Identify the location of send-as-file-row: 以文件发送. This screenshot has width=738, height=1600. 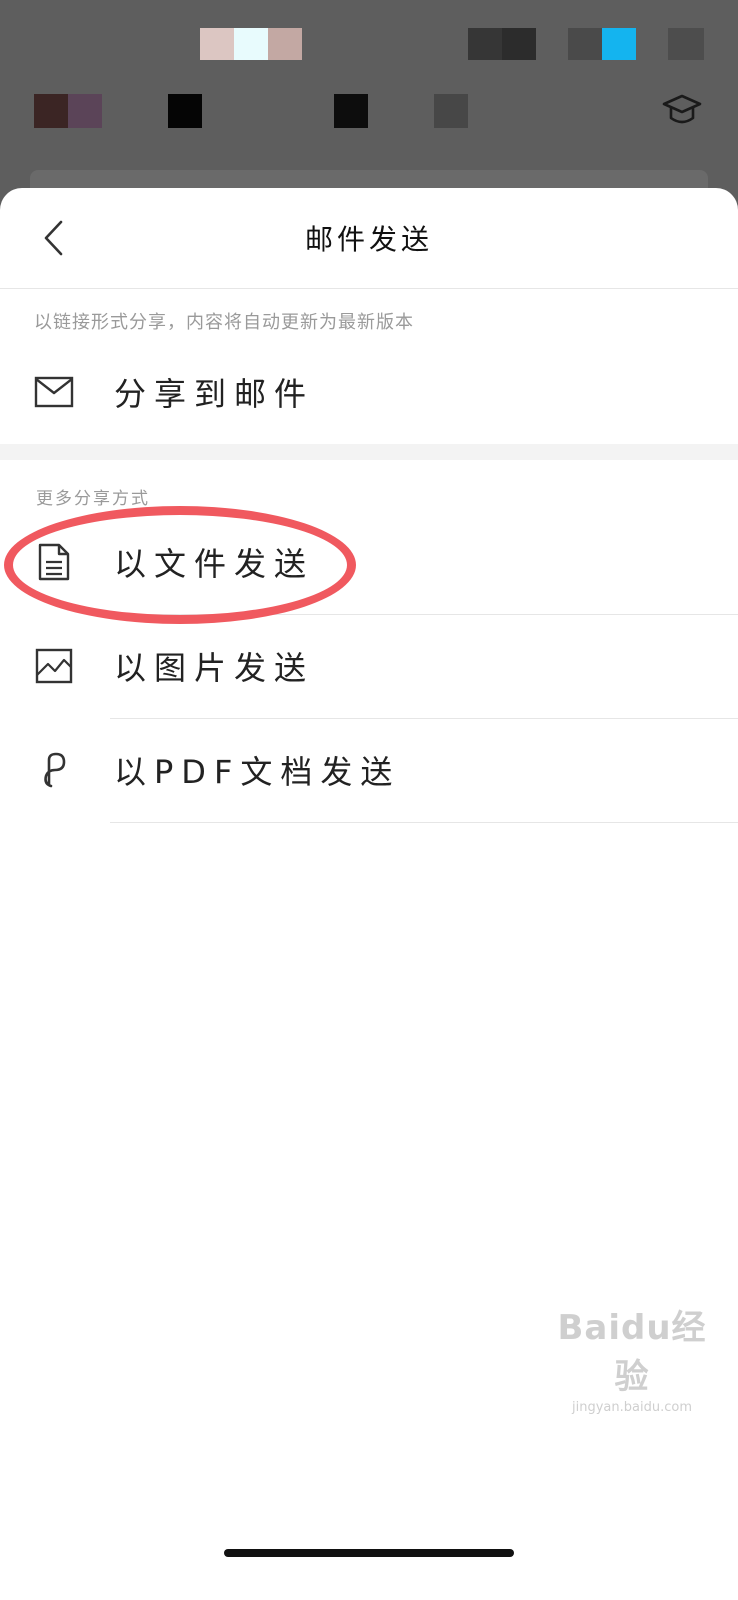
(369, 562).